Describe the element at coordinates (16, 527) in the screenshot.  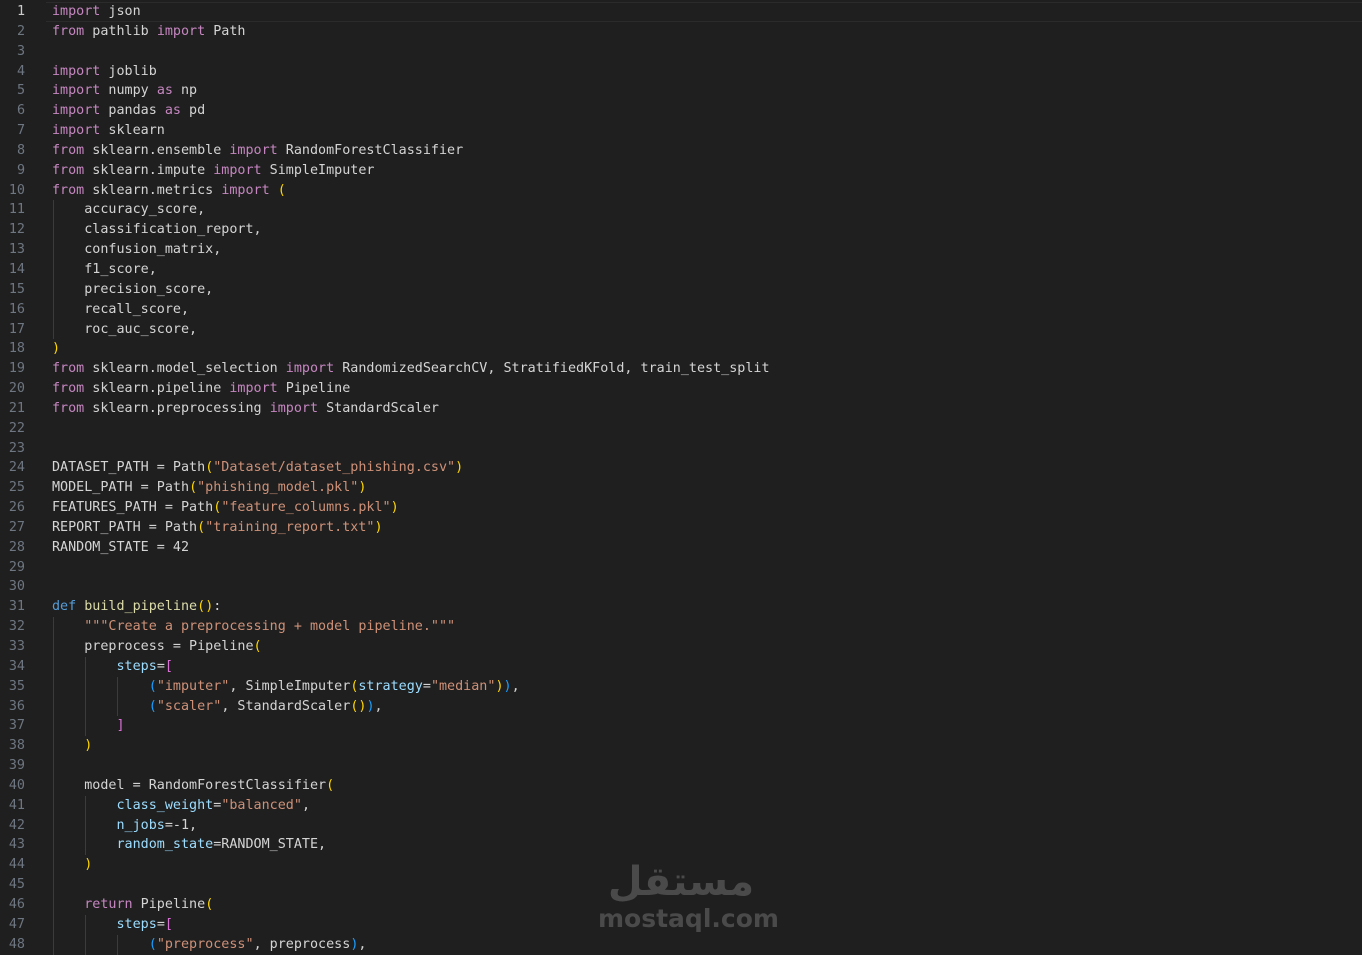
I see `line-number: 27` at that location.